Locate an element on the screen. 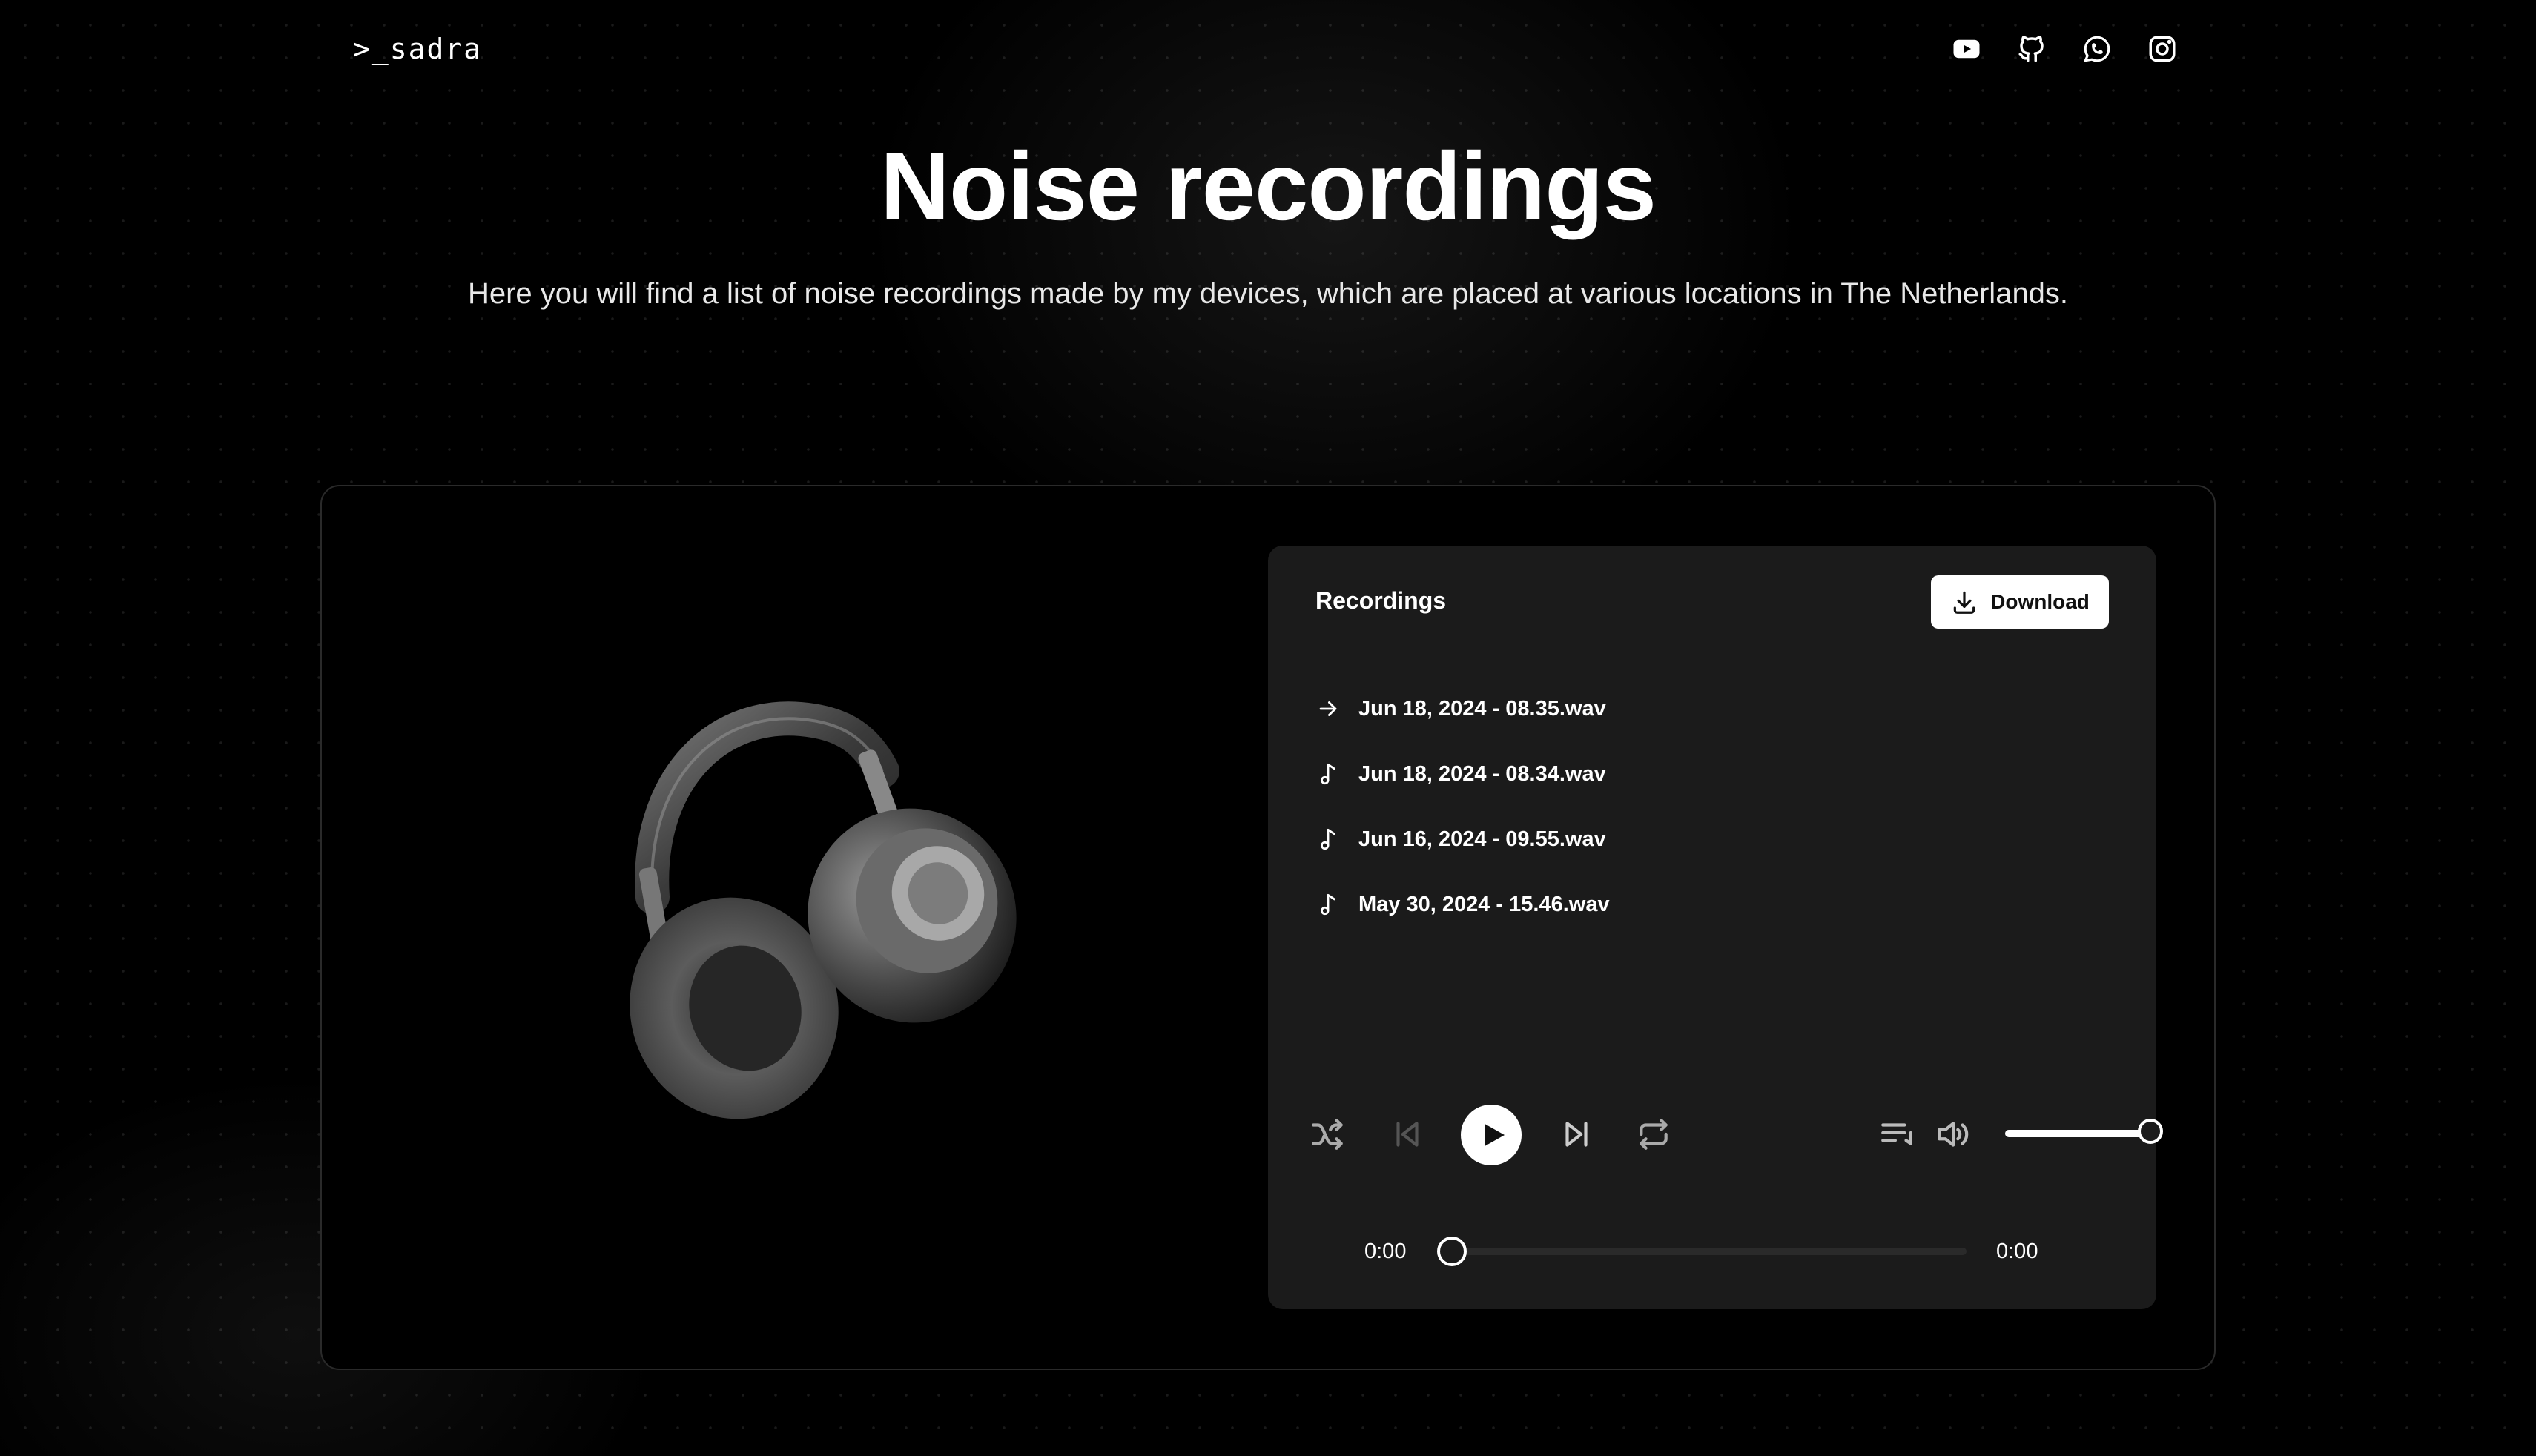 Image resolution: width=2536 pixels, height=1456 pixels. play-button is located at coordinates (1492, 1135).